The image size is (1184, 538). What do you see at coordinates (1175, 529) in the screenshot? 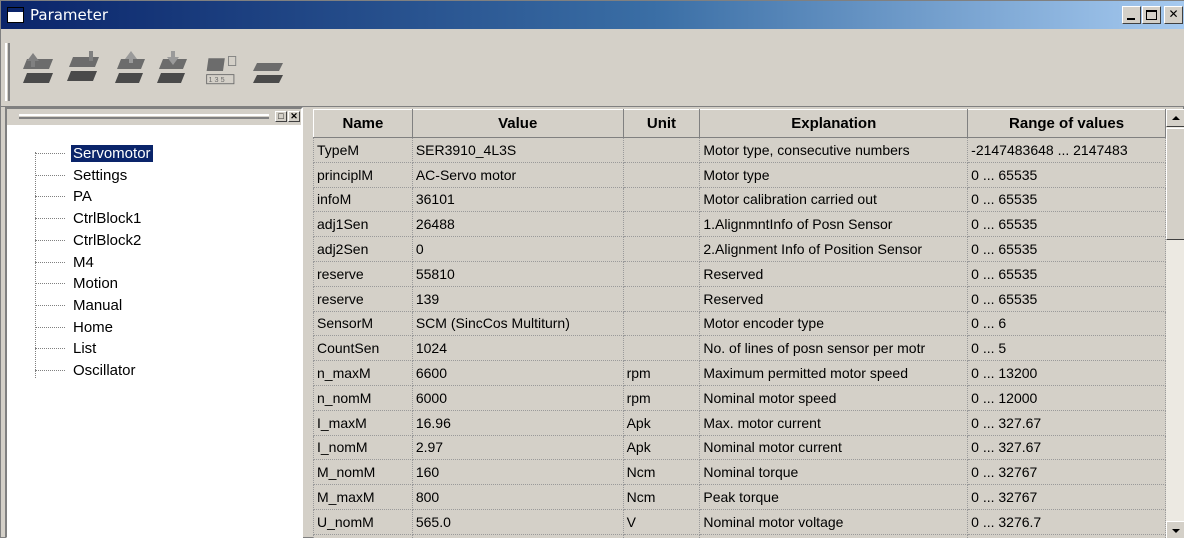
I see `scroll-down-button` at bounding box center [1175, 529].